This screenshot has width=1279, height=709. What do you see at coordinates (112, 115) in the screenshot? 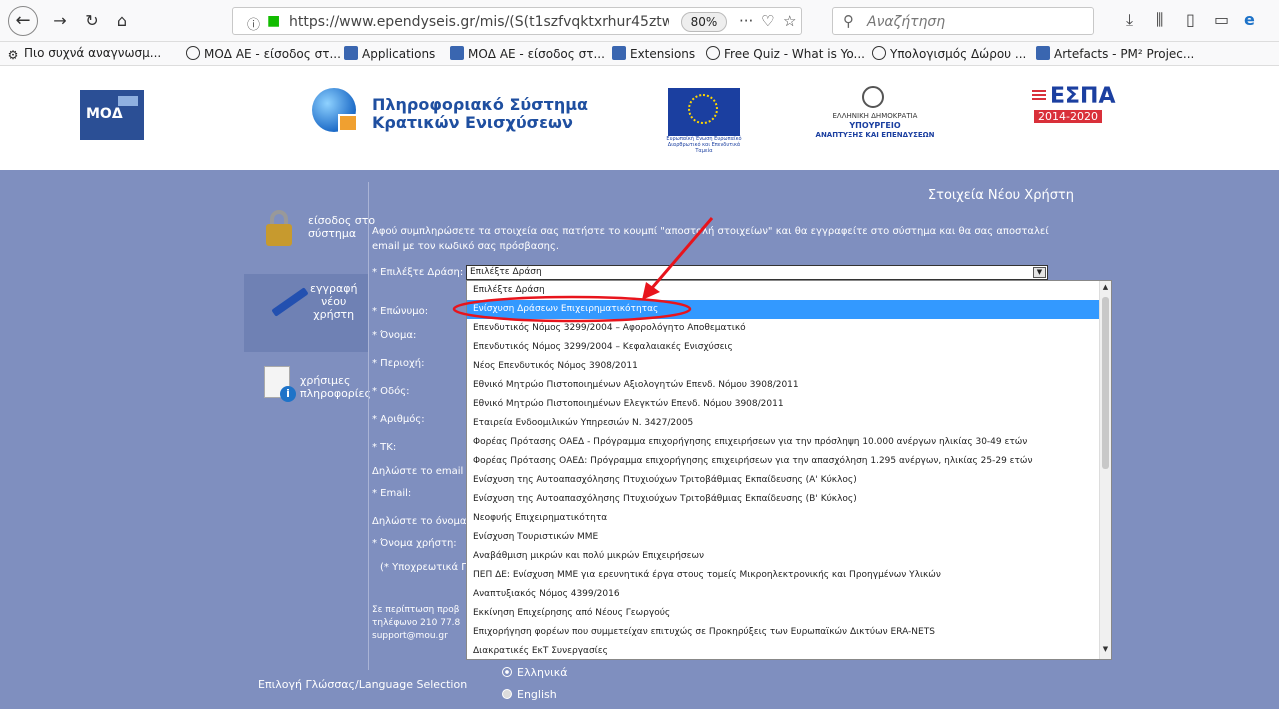
I see `moda-logo: ΜΟΔ` at bounding box center [112, 115].